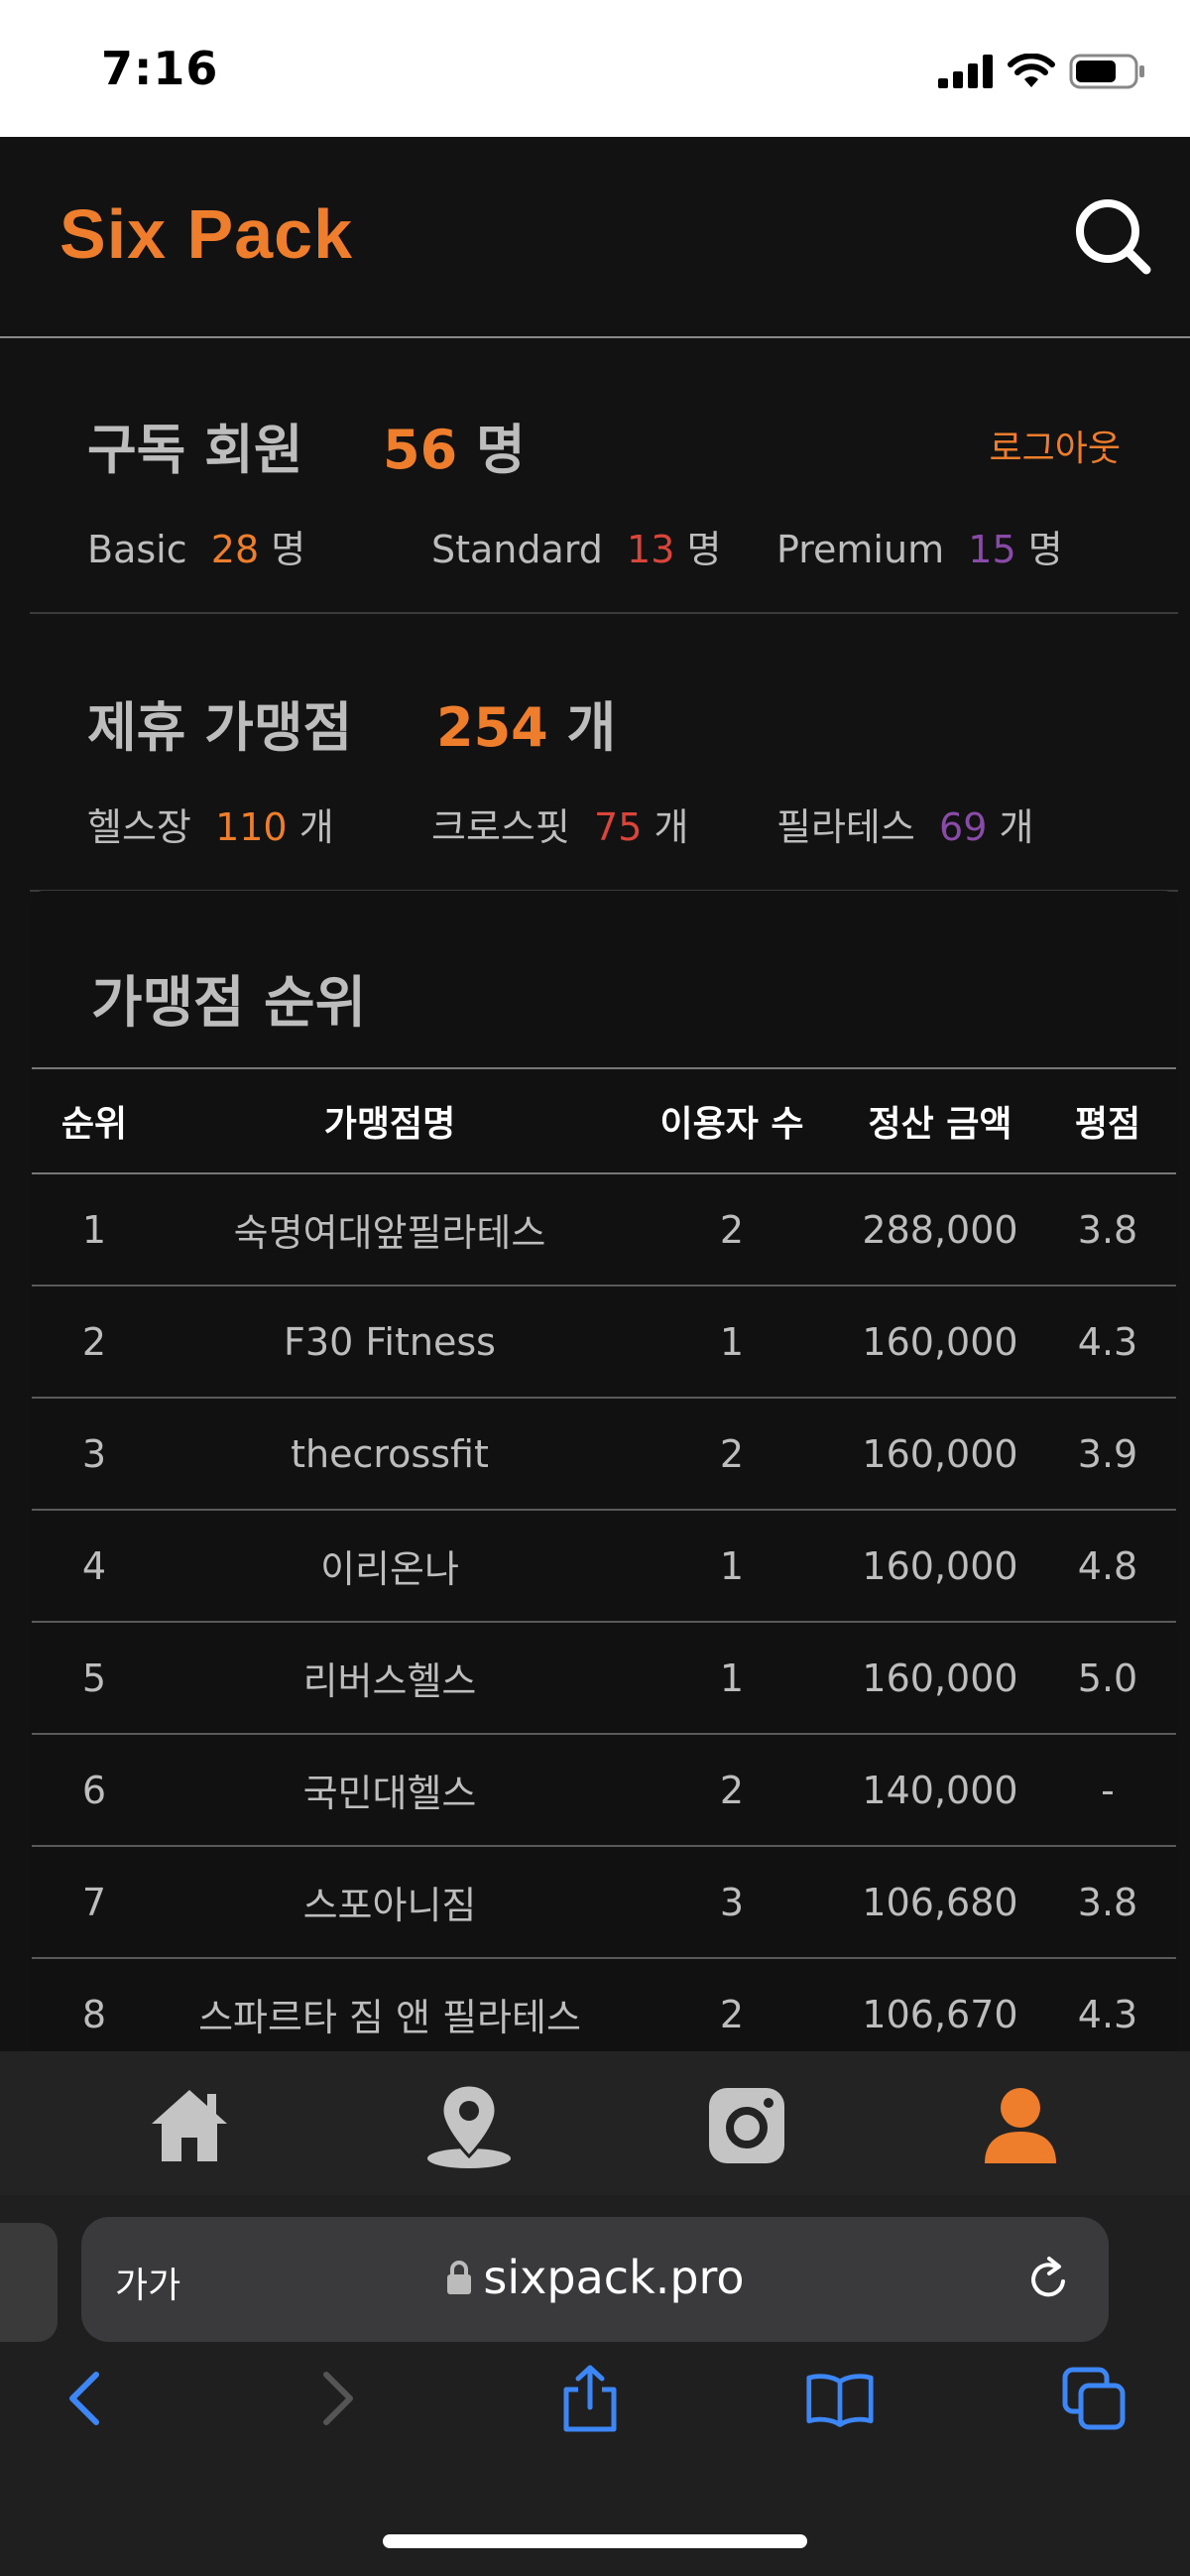  What do you see at coordinates (389, 1681) in the screenshot?
I see `name-cell: 리버스헬스` at bounding box center [389, 1681].